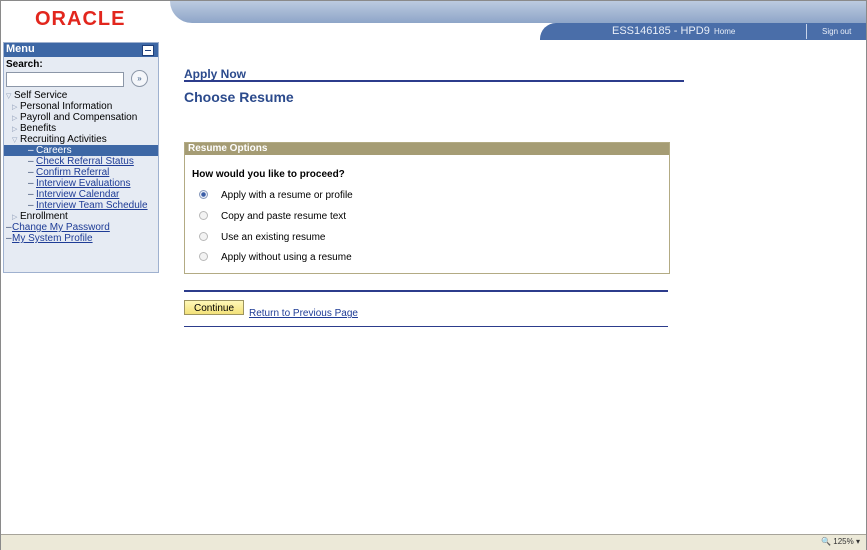 The height and width of the screenshot is (550, 867). I want to click on menu-item-interview-team-schedule: – Interview Team Schedule, so click(81, 205).